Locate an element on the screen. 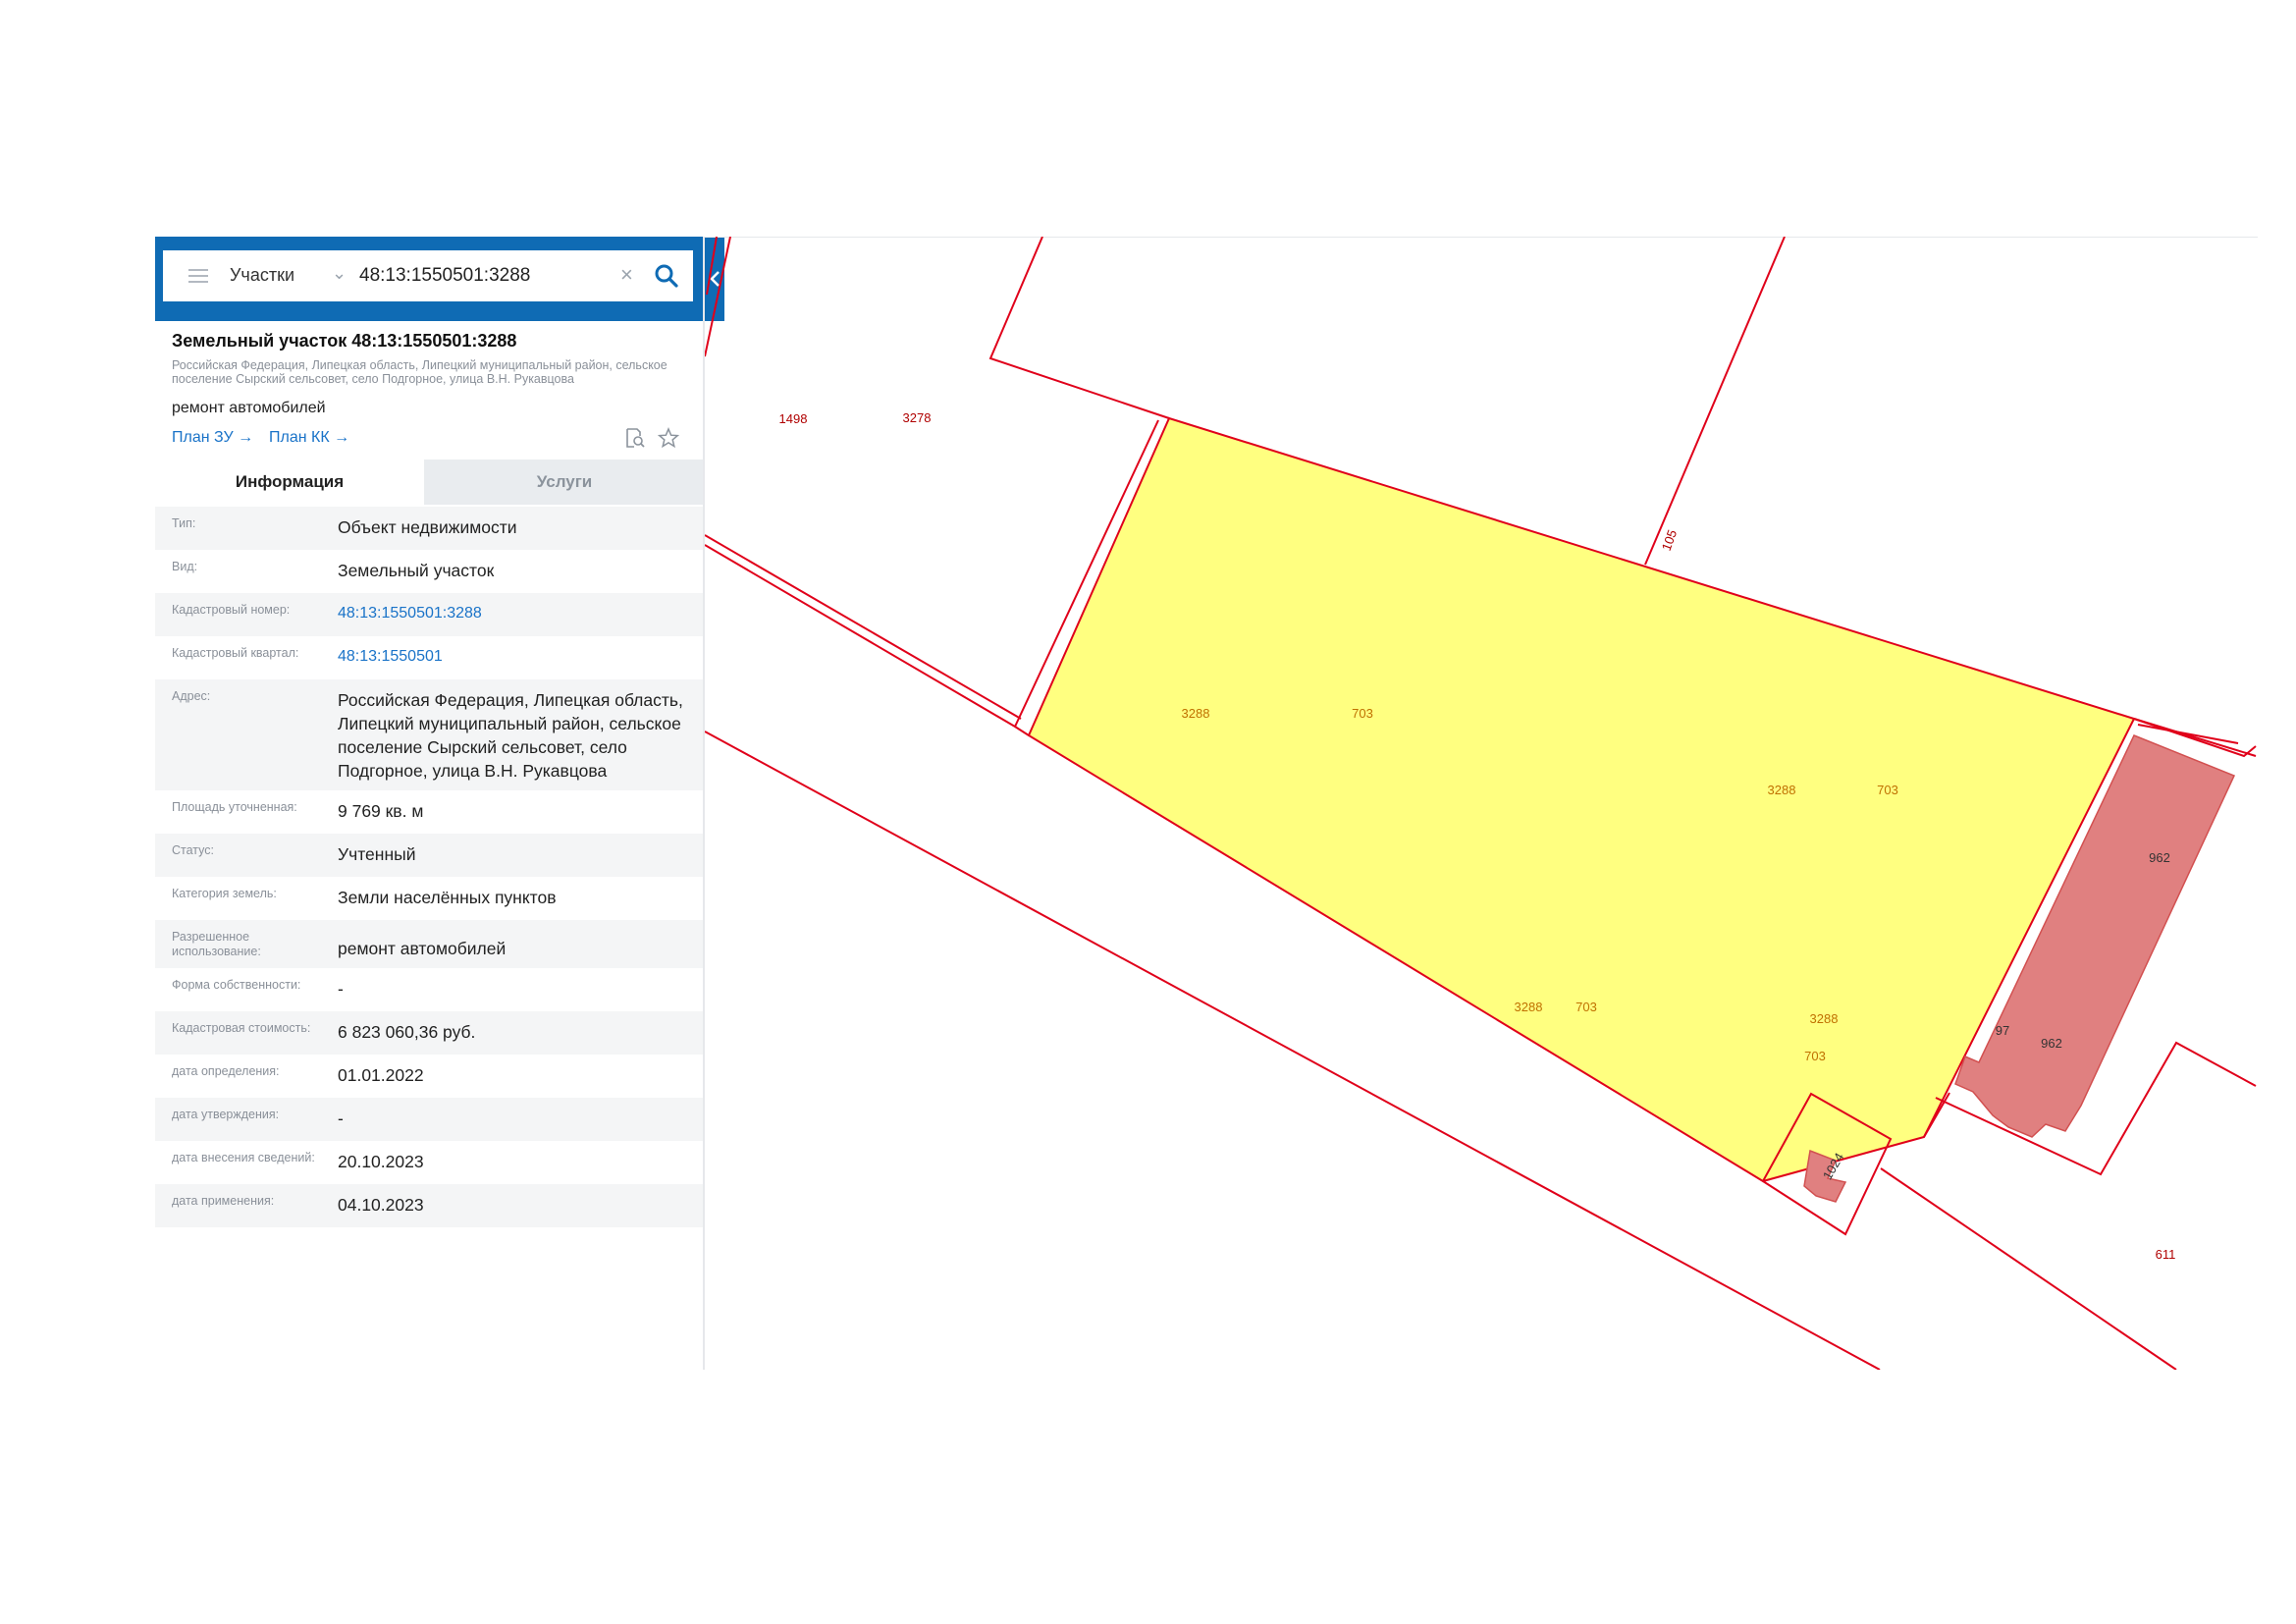 Image resolution: width=2296 pixels, height=1624 pixels. parcel-label: 97 is located at coordinates (2002, 1030).